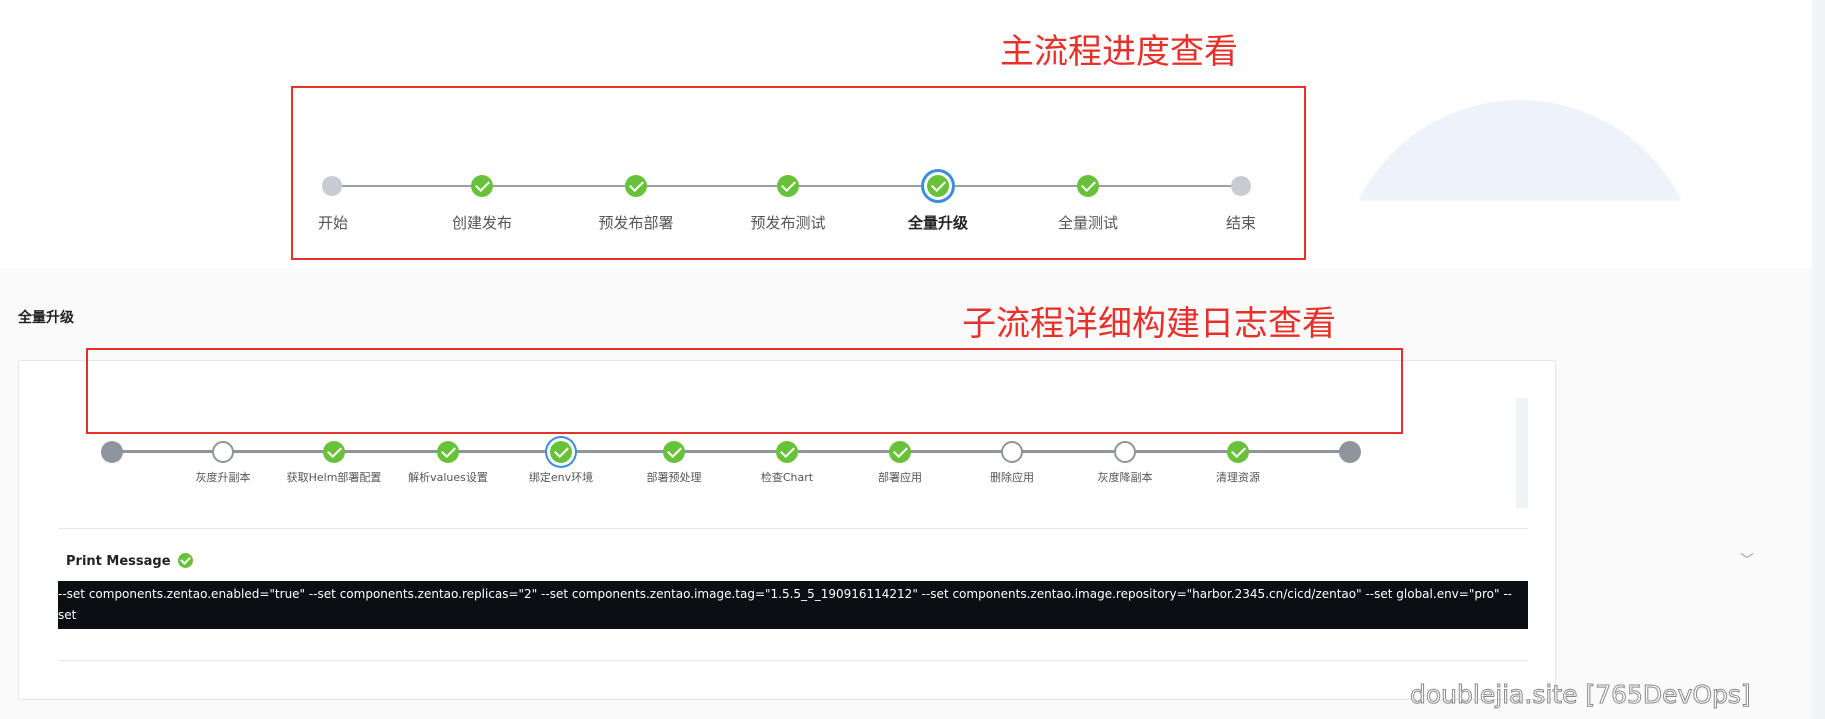 The height and width of the screenshot is (719, 1825). I want to click on print-message-title: Print Message, so click(118, 561).